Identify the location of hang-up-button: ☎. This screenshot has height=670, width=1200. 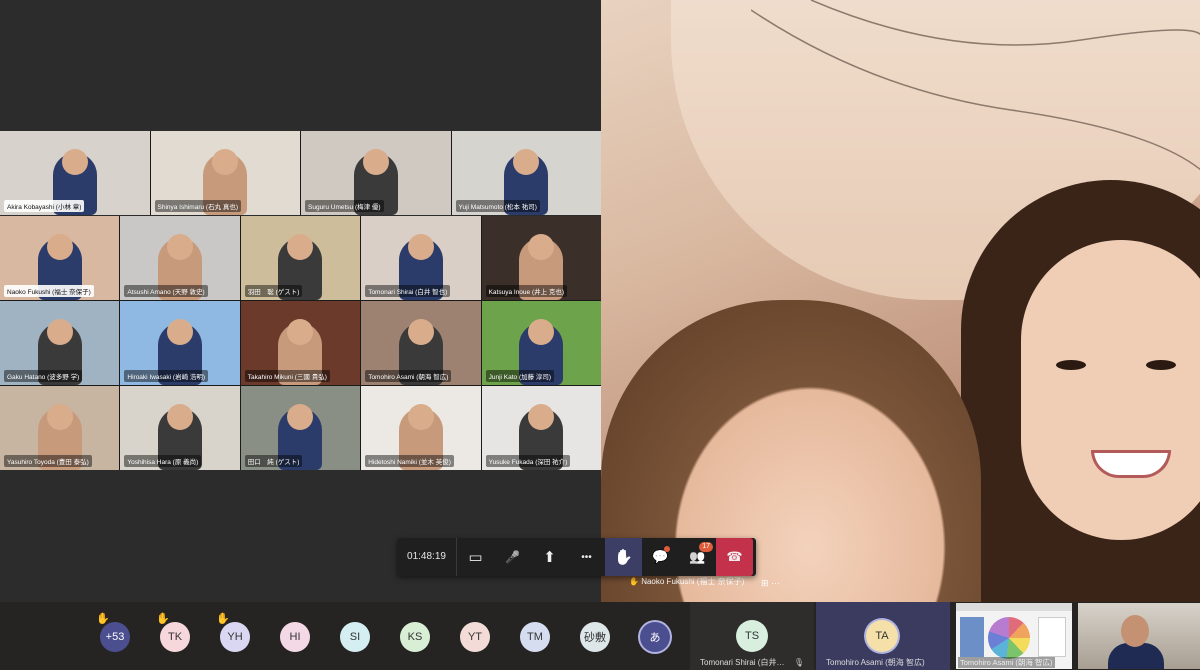
(734, 557).